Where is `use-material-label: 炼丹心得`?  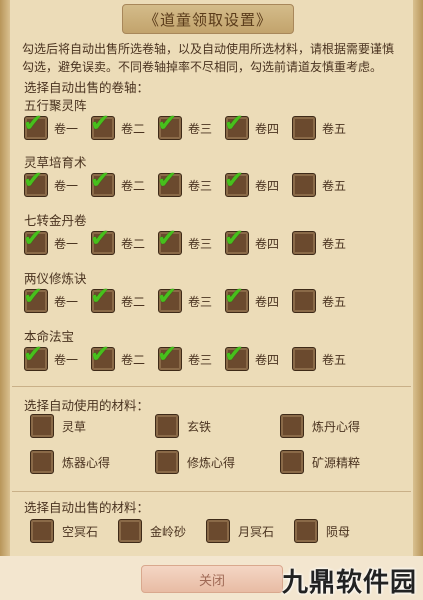
use-material-label: 炼丹心得 is located at coordinates (336, 426).